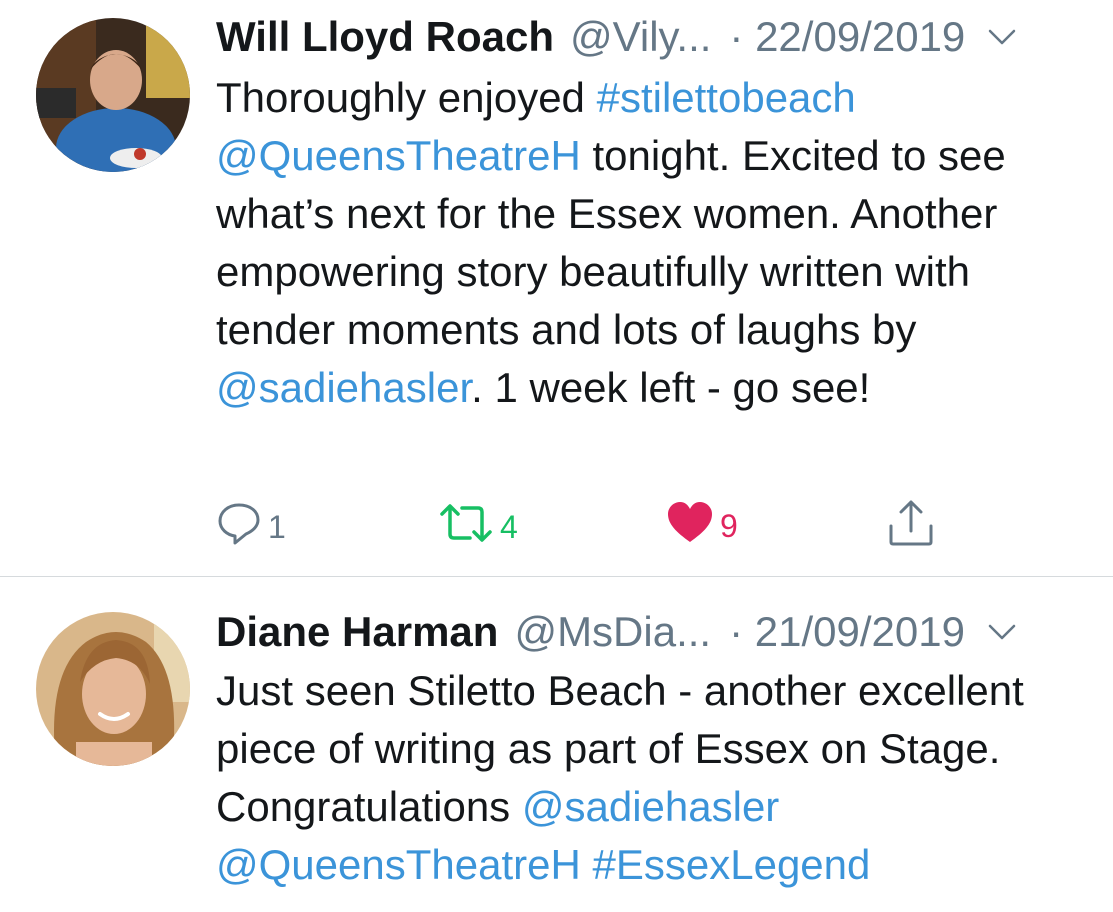 Image resolution: width=1113 pixels, height=912 pixels. What do you see at coordinates (587, 864) in the screenshot?
I see `text-segment` at bounding box center [587, 864].